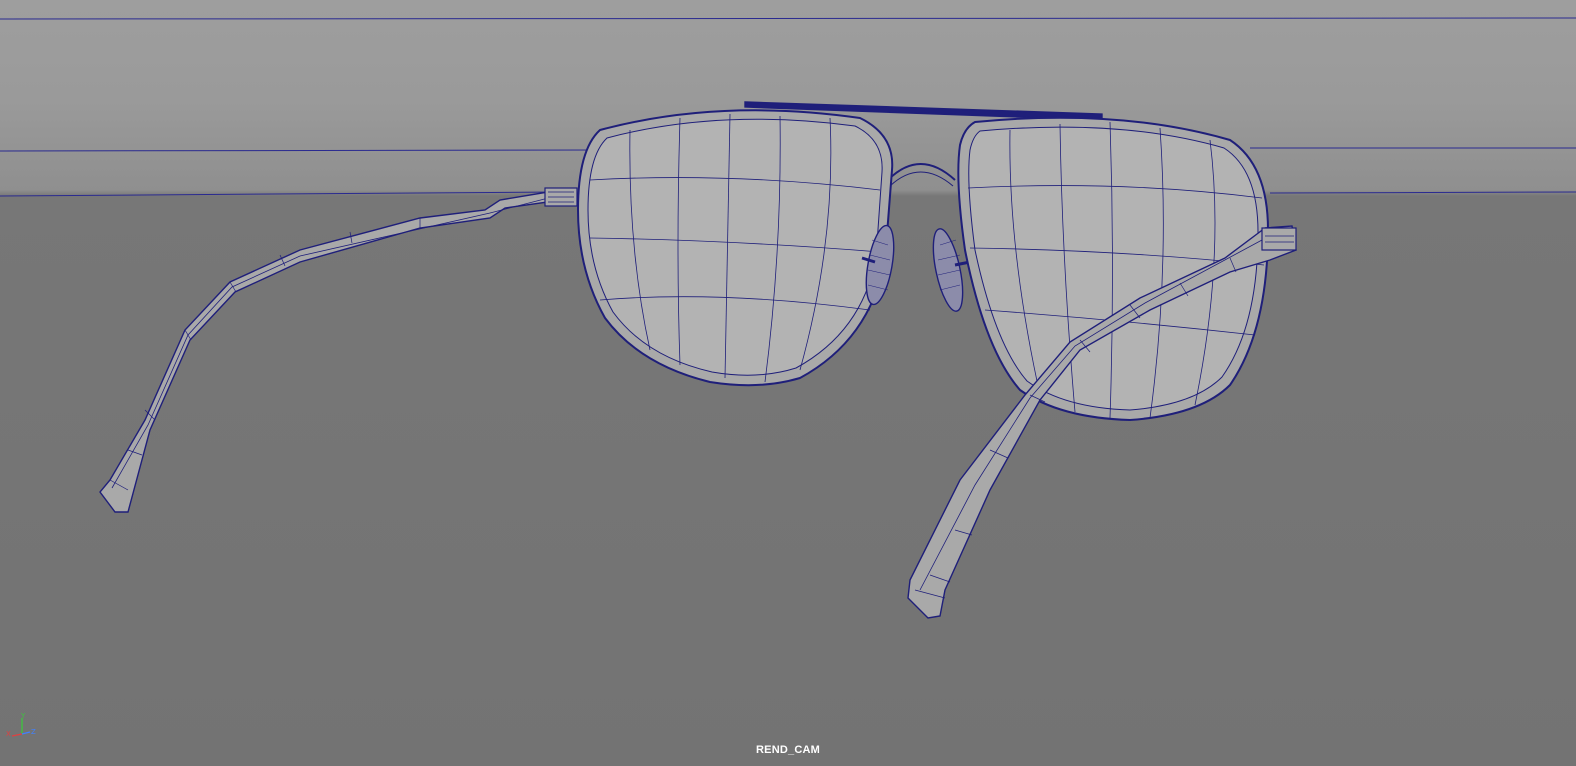  What do you see at coordinates (8, 734) in the screenshot?
I see `axis-x-label: X` at bounding box center [8, 734].